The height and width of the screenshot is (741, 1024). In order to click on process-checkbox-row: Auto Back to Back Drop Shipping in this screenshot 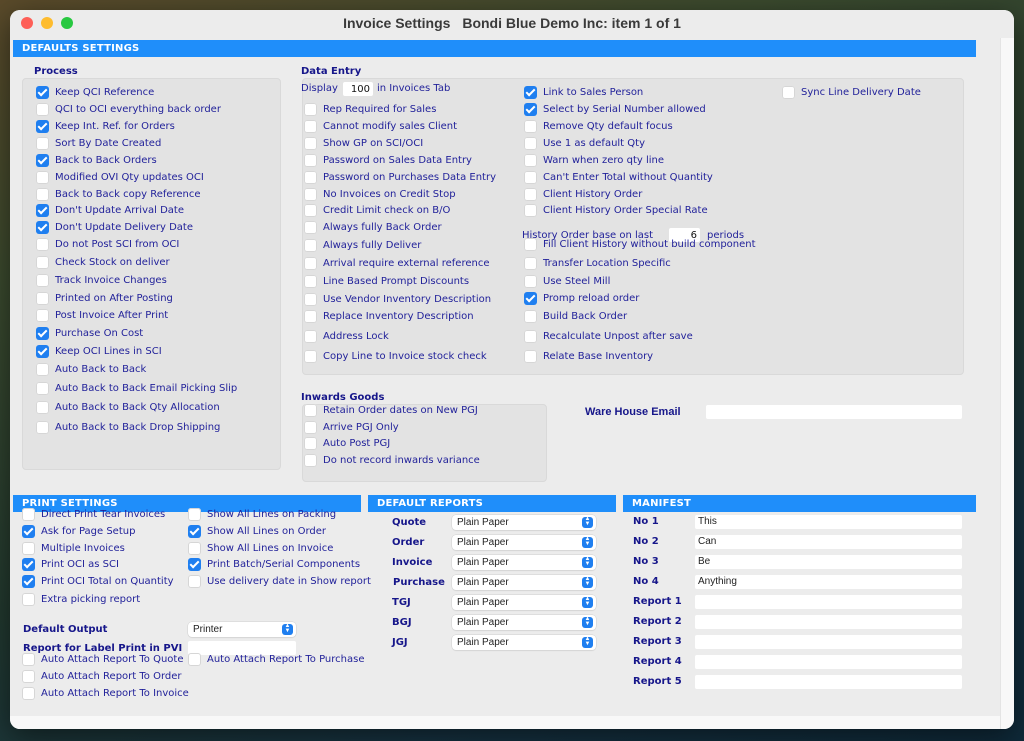, I will do `click(128, 427)`.